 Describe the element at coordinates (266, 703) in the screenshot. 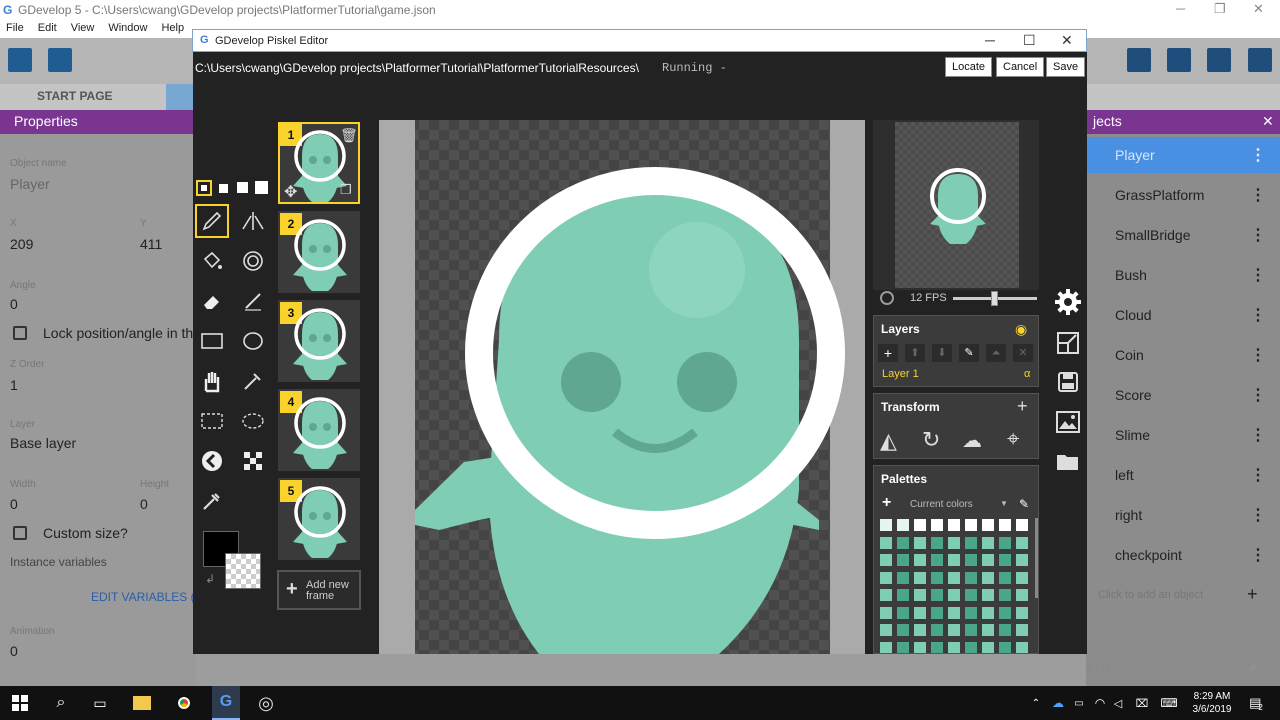

I see `app-taskbar-icon: ◎` at that location.